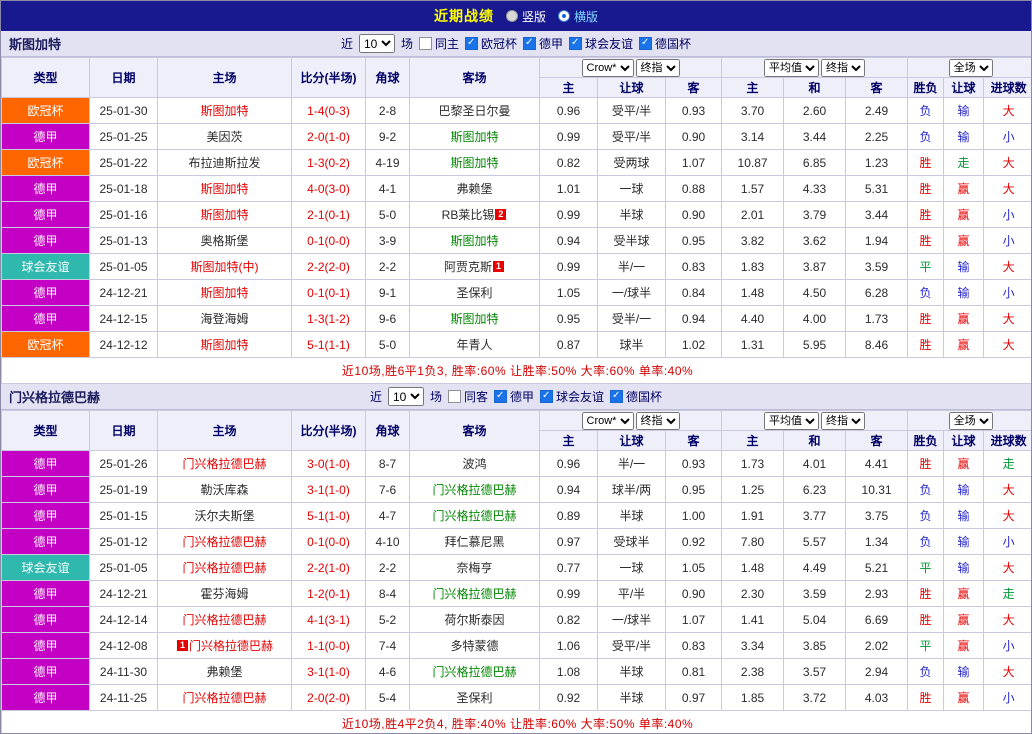 The height and width of the screenshot is (734, 1032). What do you see at coordinates (877, 541) in the screenshot?
I see `avg-away-cell: 1.34` at bounding box center [877, 541].